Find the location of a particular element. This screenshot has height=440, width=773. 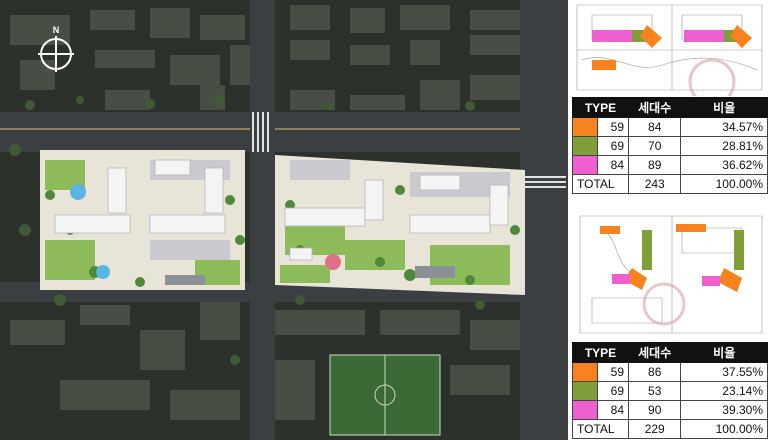

table-row: 59 86 37.55% is located at coordinates (670, 372).